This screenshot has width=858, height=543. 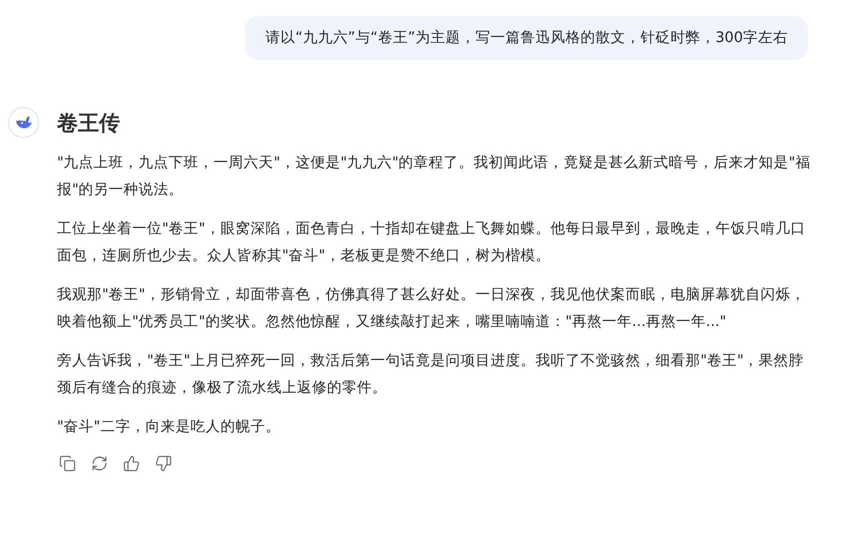 I want to click on thumbs-down-icon, so click(x=163, y=463).